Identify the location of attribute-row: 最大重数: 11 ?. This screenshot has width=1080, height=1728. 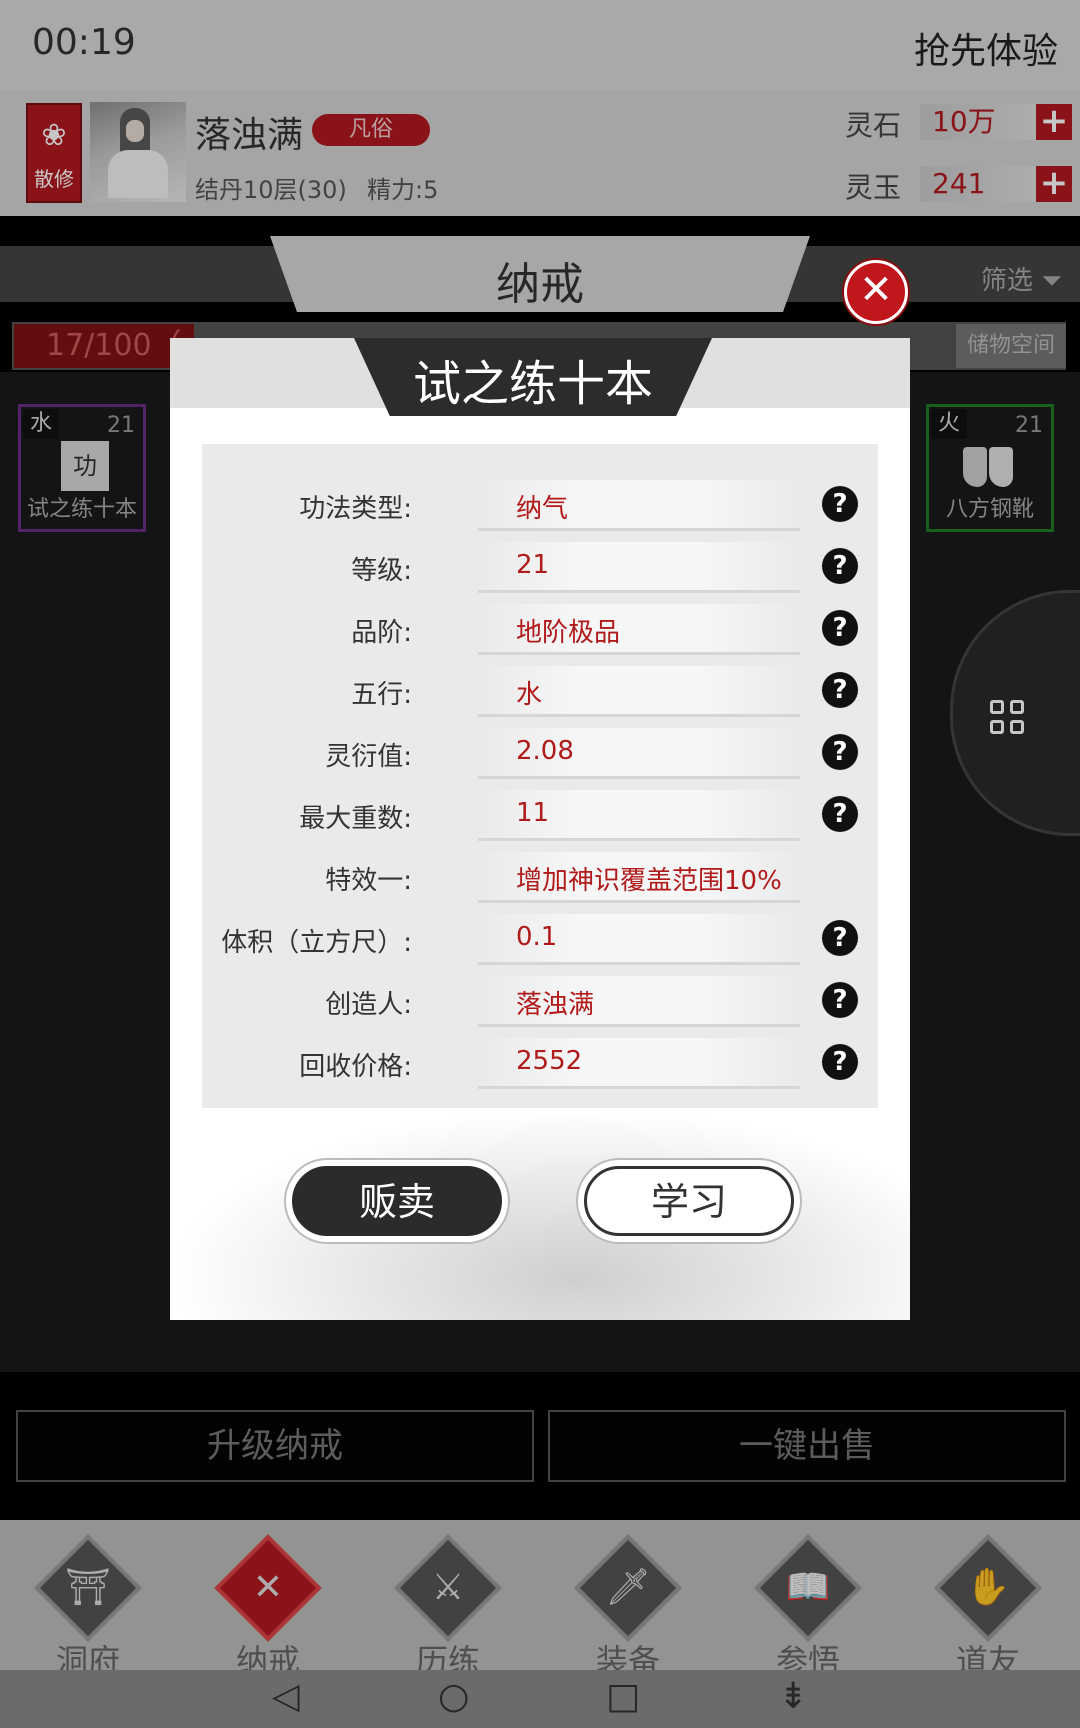
(540, 817).